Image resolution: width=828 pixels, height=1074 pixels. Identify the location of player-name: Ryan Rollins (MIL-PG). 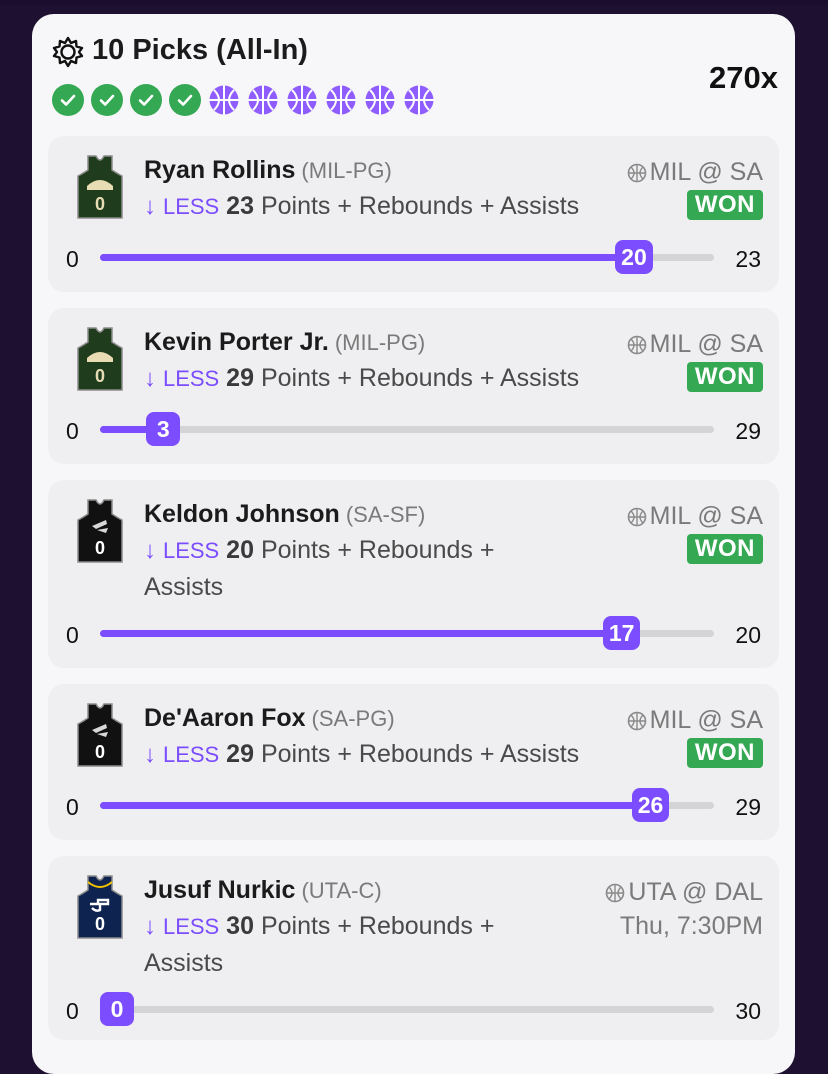
(268, 170).